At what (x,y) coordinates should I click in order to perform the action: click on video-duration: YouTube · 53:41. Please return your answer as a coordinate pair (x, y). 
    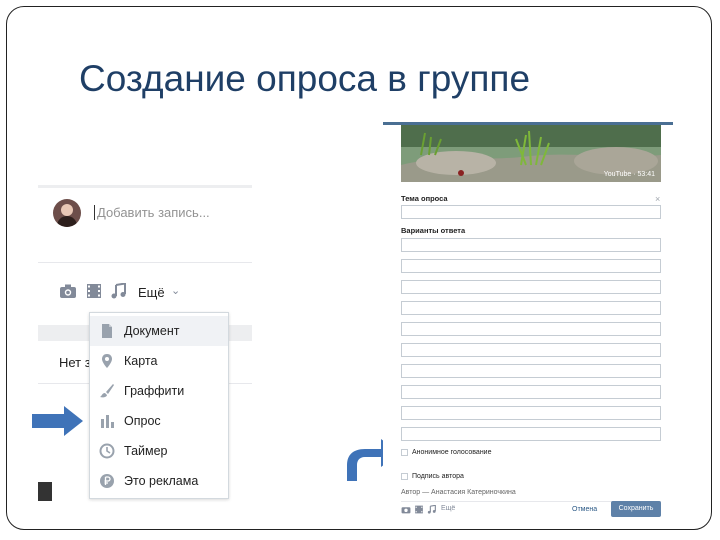
    Looking at the image, I should click on (629, 174).